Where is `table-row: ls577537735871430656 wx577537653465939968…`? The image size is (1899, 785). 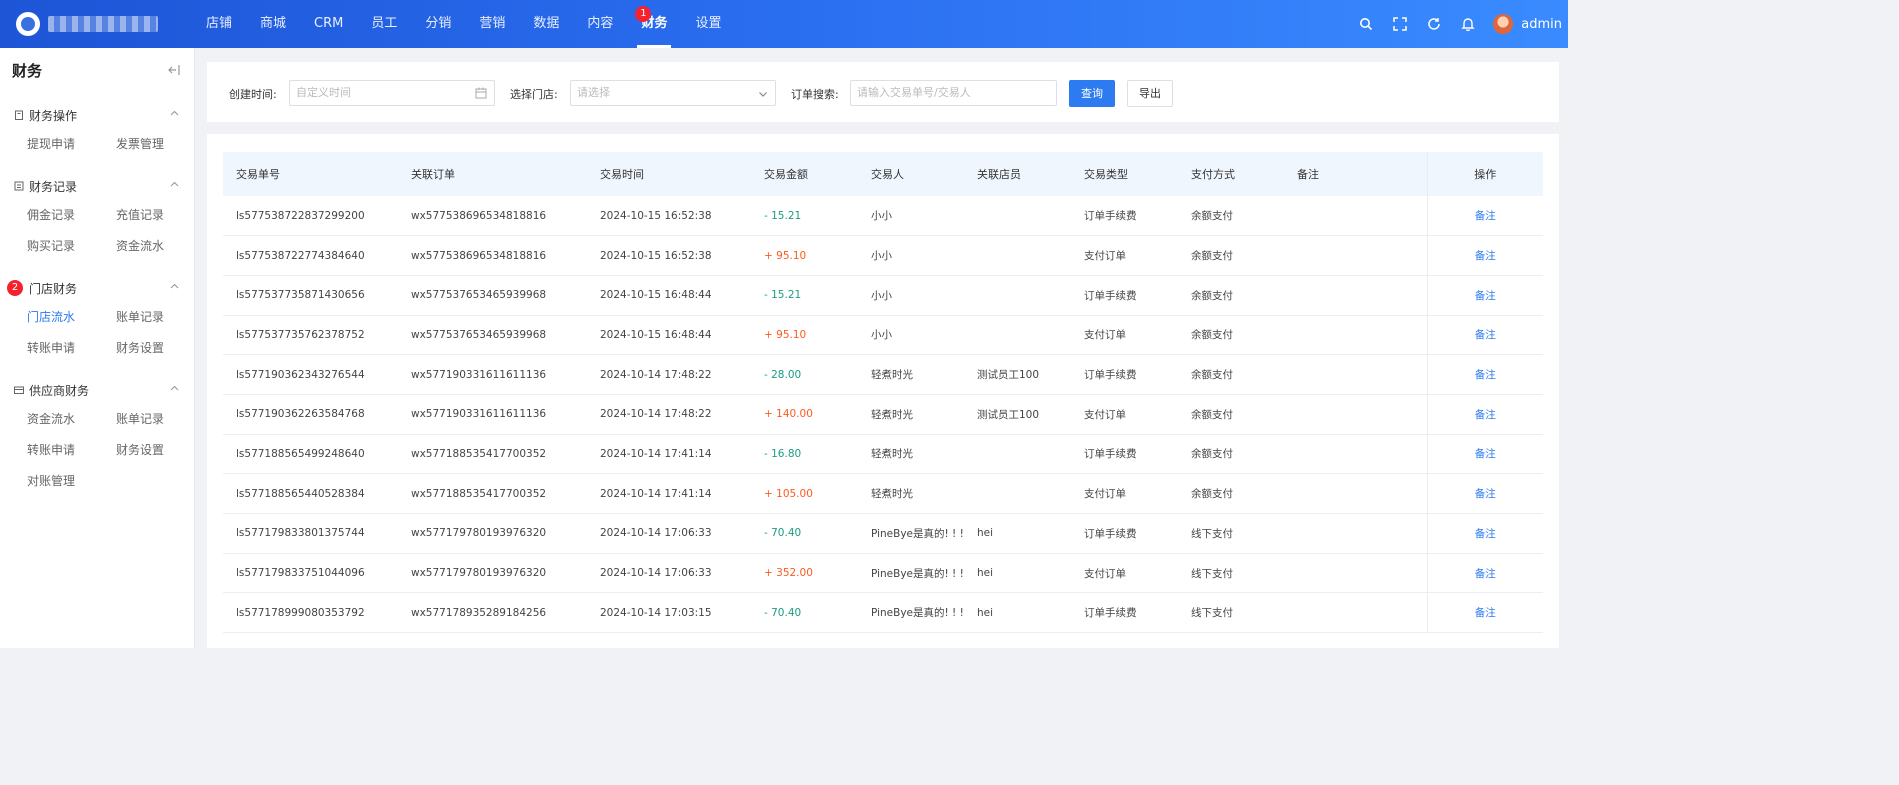
table-row: ls577537735871430656 wx577537653465939968… is located at coordinates (883, 295).